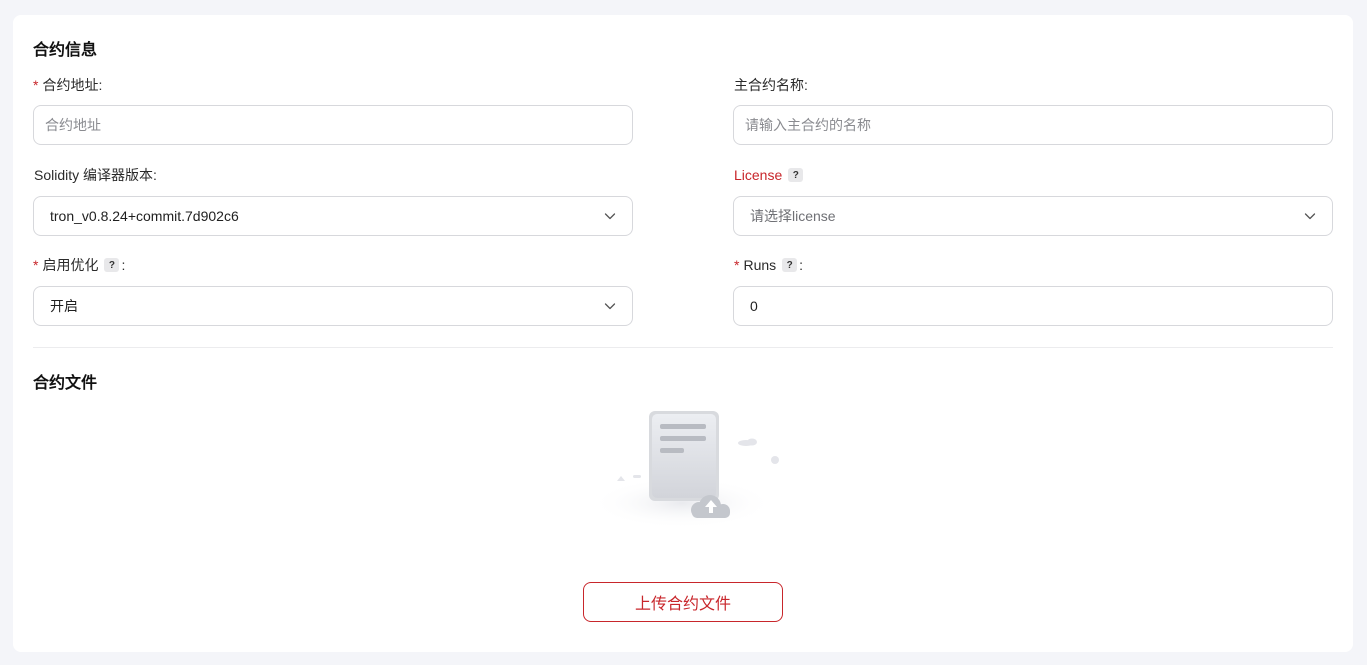 This screenshot has height=665, width=1367. What do you see at coordinates (333, 306) in the screenshot?
I see `optimization-select: 开启` at bounding box center [333, 306].